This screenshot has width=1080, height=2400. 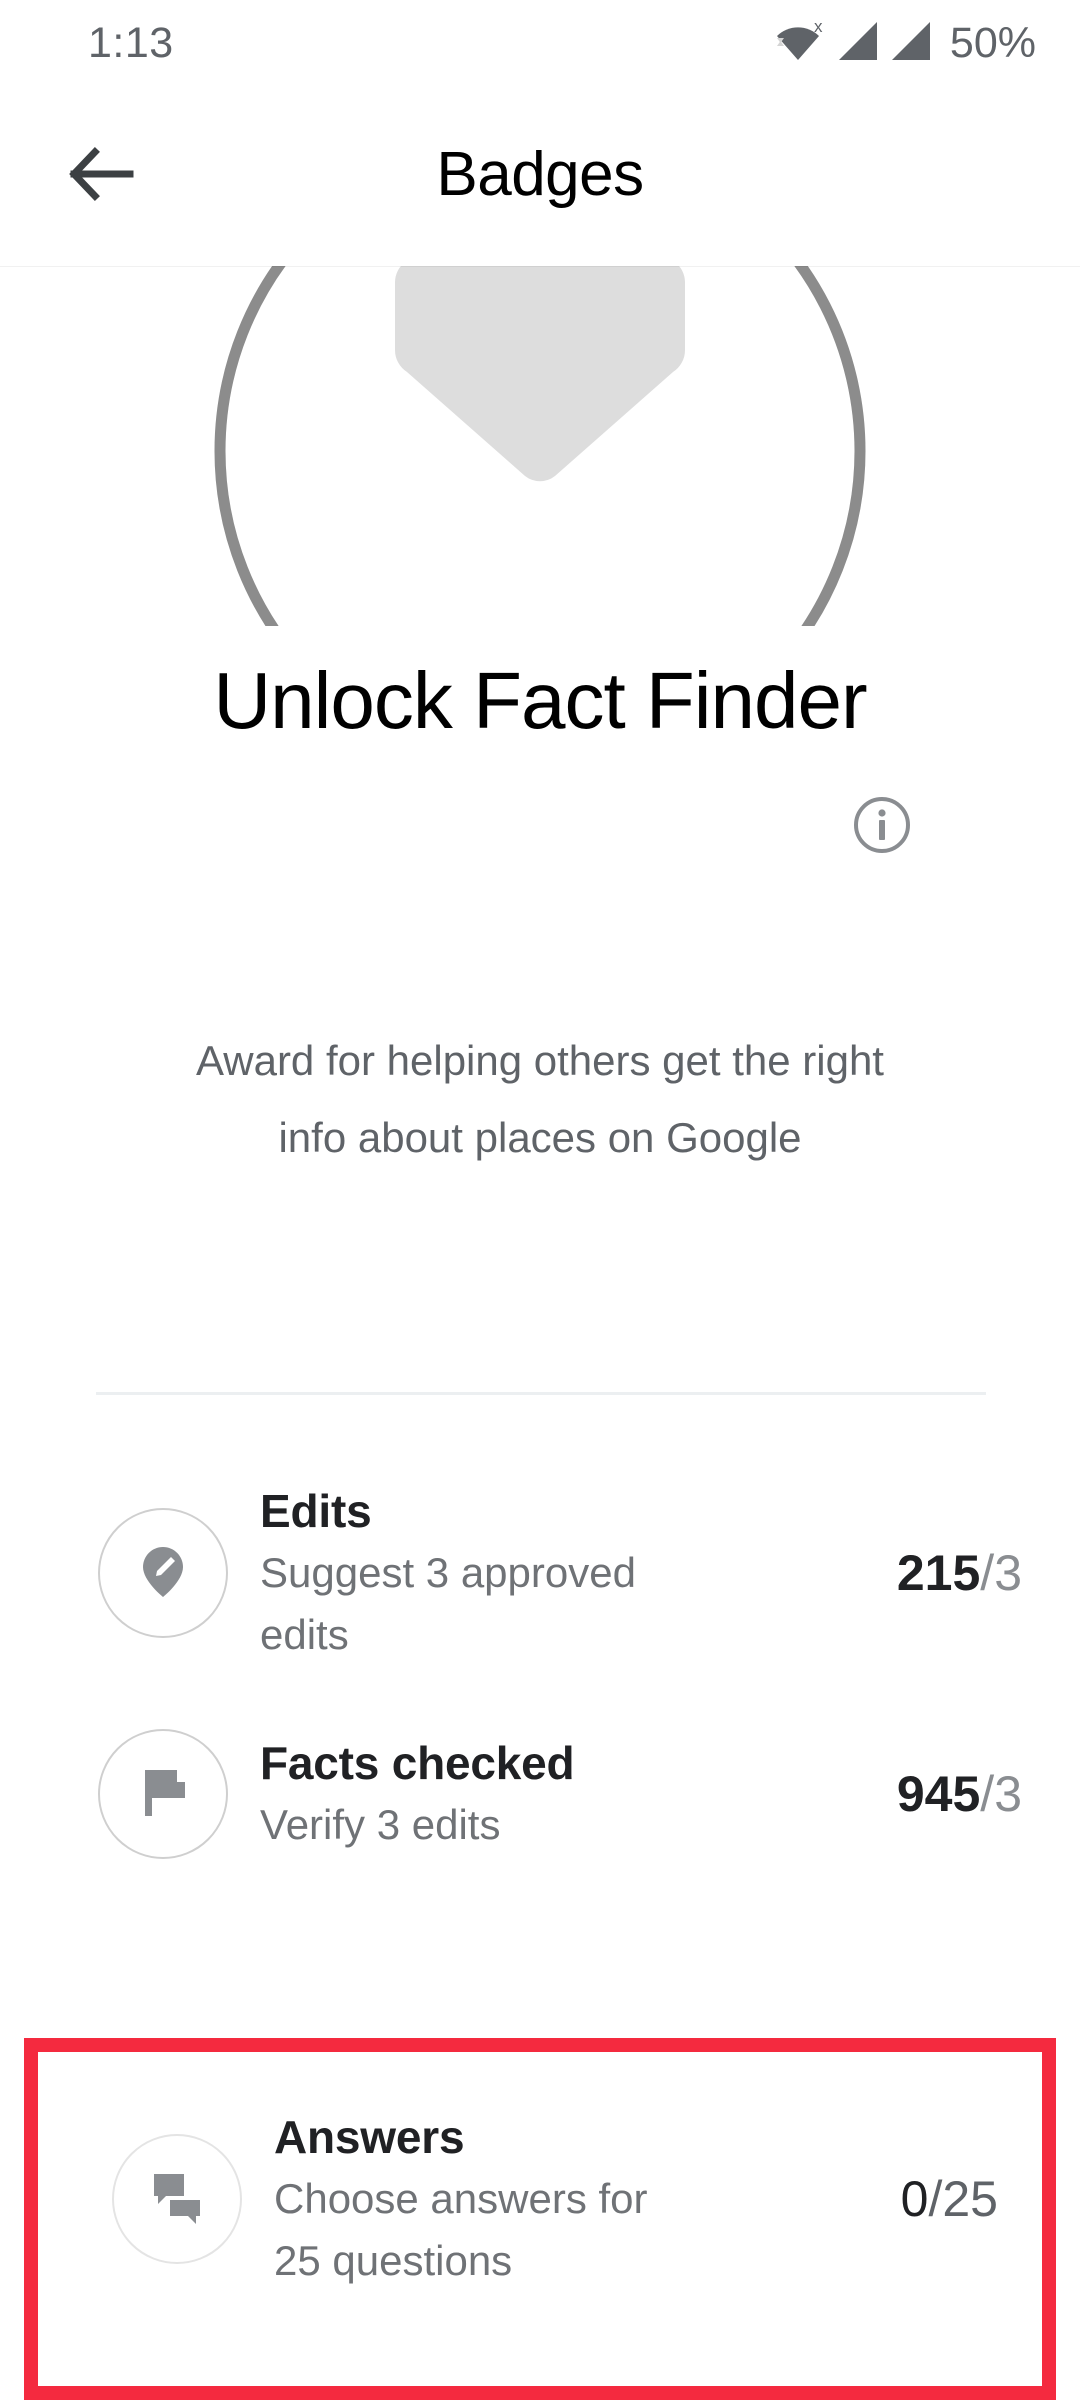 I want to click on task-row-edits: Edits Suggest 3 approved edits 215/3, so click(x=540, y=1573).